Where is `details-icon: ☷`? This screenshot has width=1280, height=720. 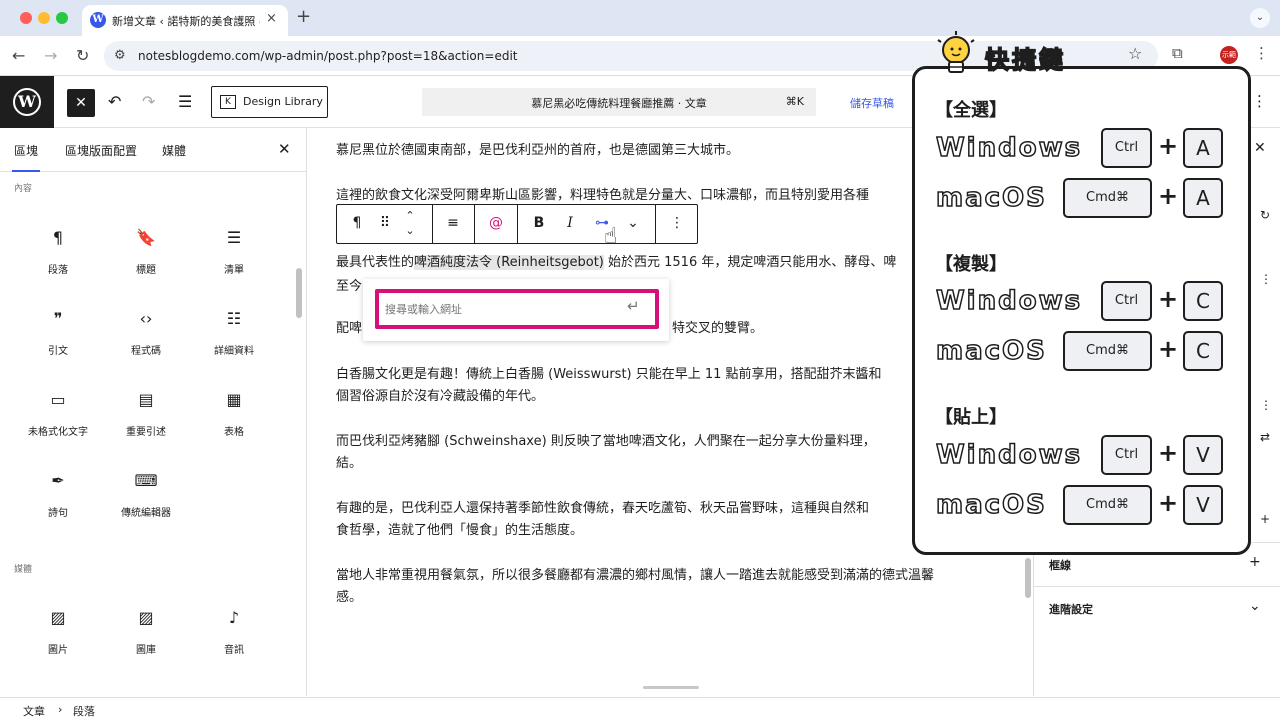 details-icon: ☷ is located at coordinates (234, 318).